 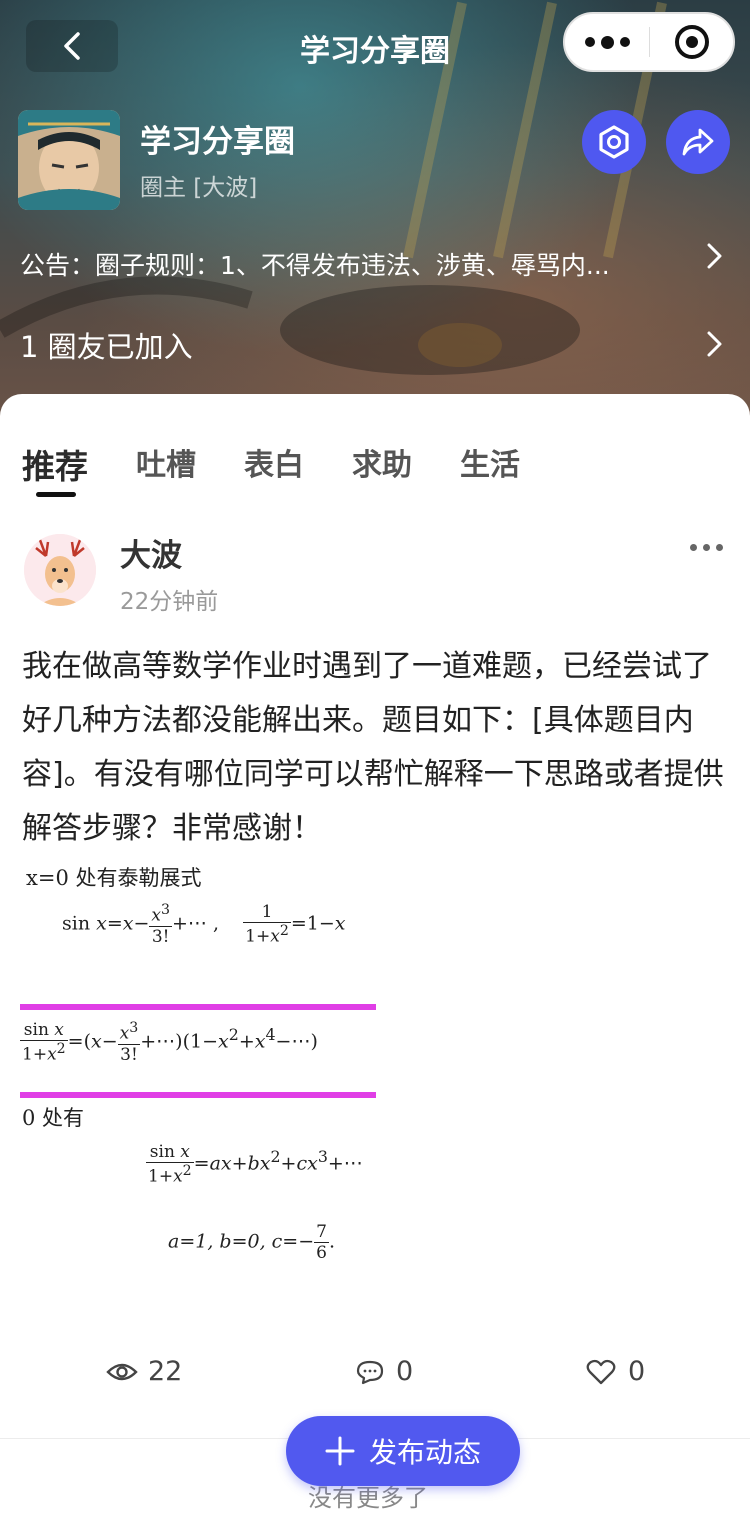 I want to click on math-line: x=0 处有泰勒展式, so click(x=114, y=878).